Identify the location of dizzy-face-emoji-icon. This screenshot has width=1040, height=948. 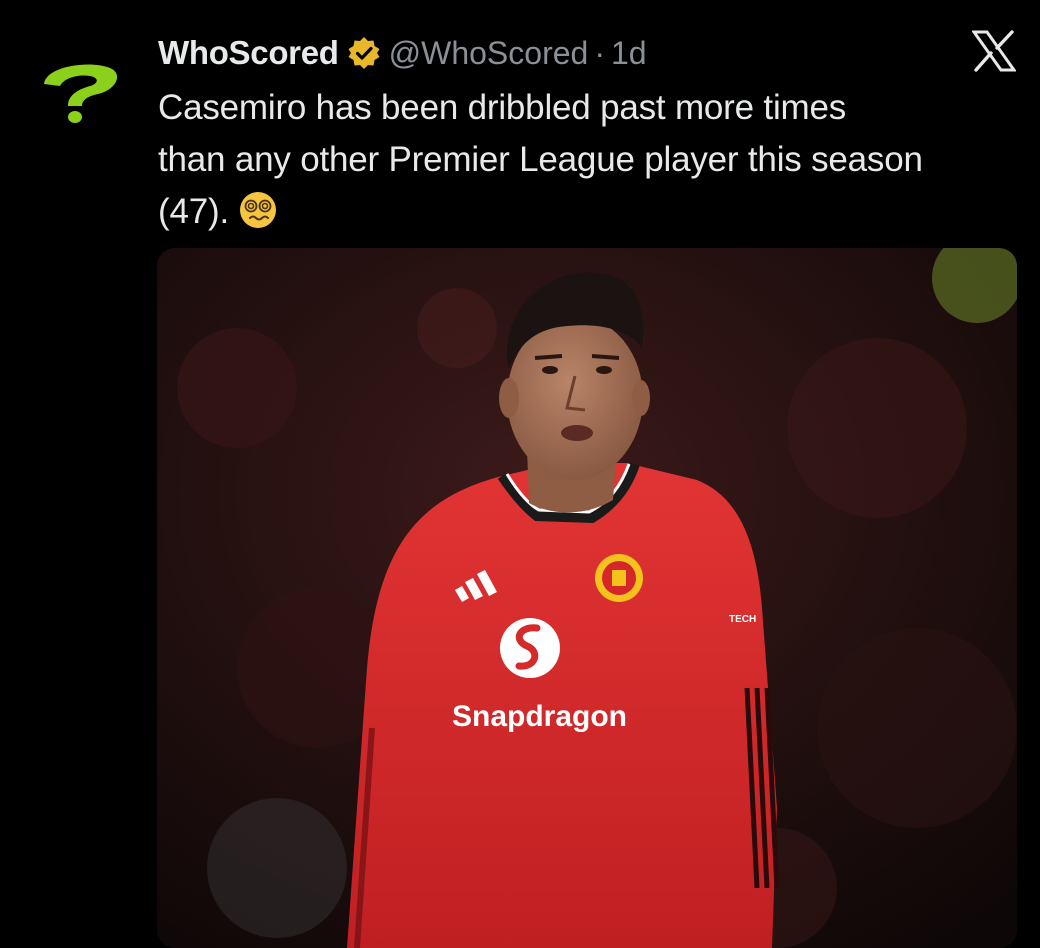
(258, 210).